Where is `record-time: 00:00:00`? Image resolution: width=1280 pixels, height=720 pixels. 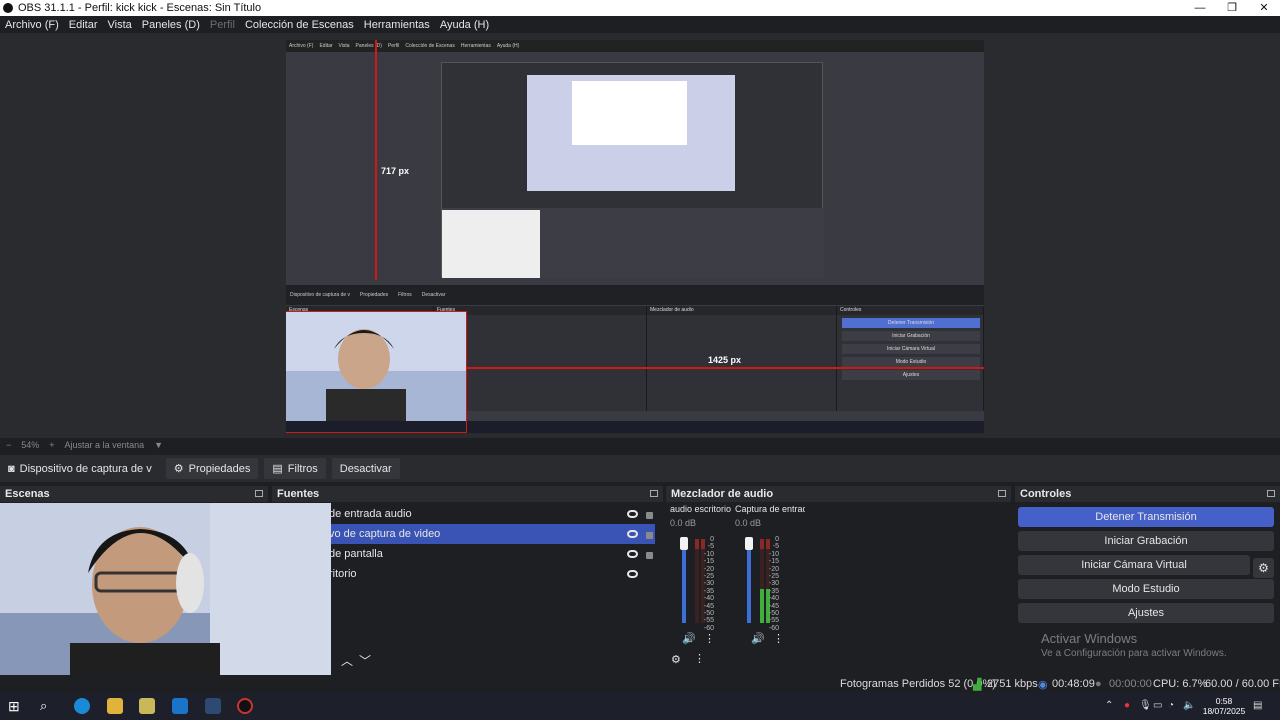 record-time: 00:00:00 is located at coordinates (1130, 684).